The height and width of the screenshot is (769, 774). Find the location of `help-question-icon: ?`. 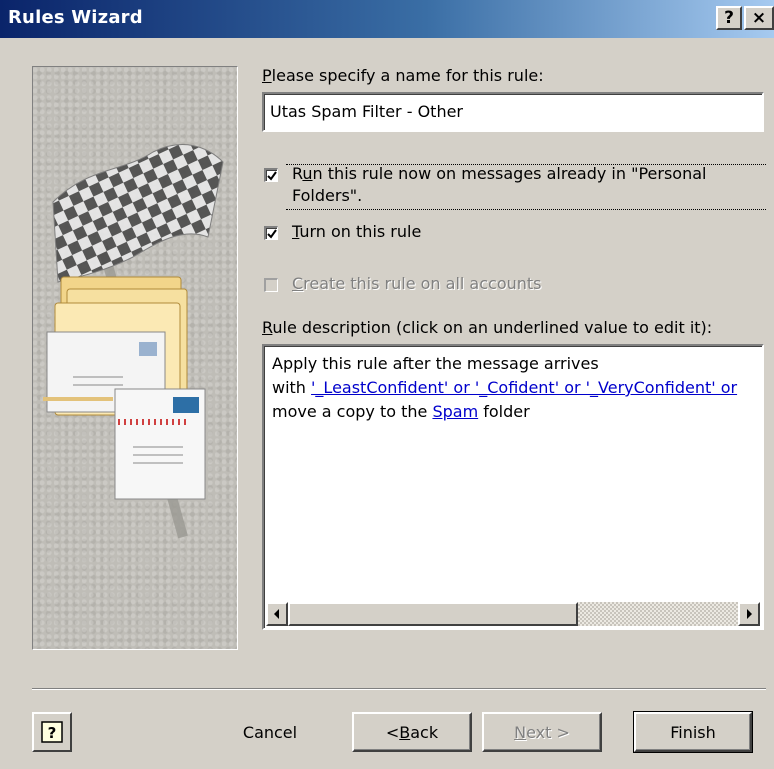

help-question-icon: ? is located at coordinates (52, 732).